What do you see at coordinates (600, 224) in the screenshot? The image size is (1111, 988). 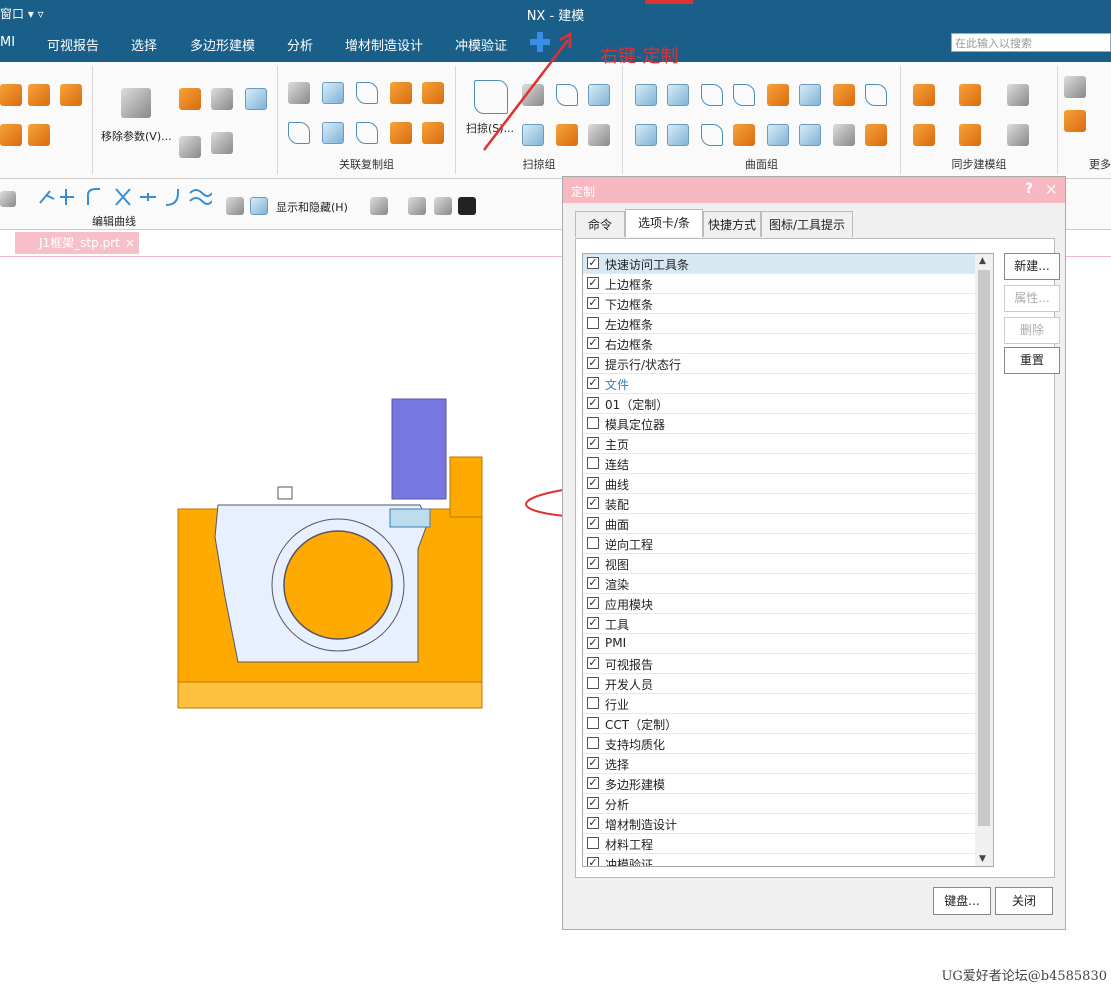 I see `tab-commands: 命令` at bounding box center [600, 224].